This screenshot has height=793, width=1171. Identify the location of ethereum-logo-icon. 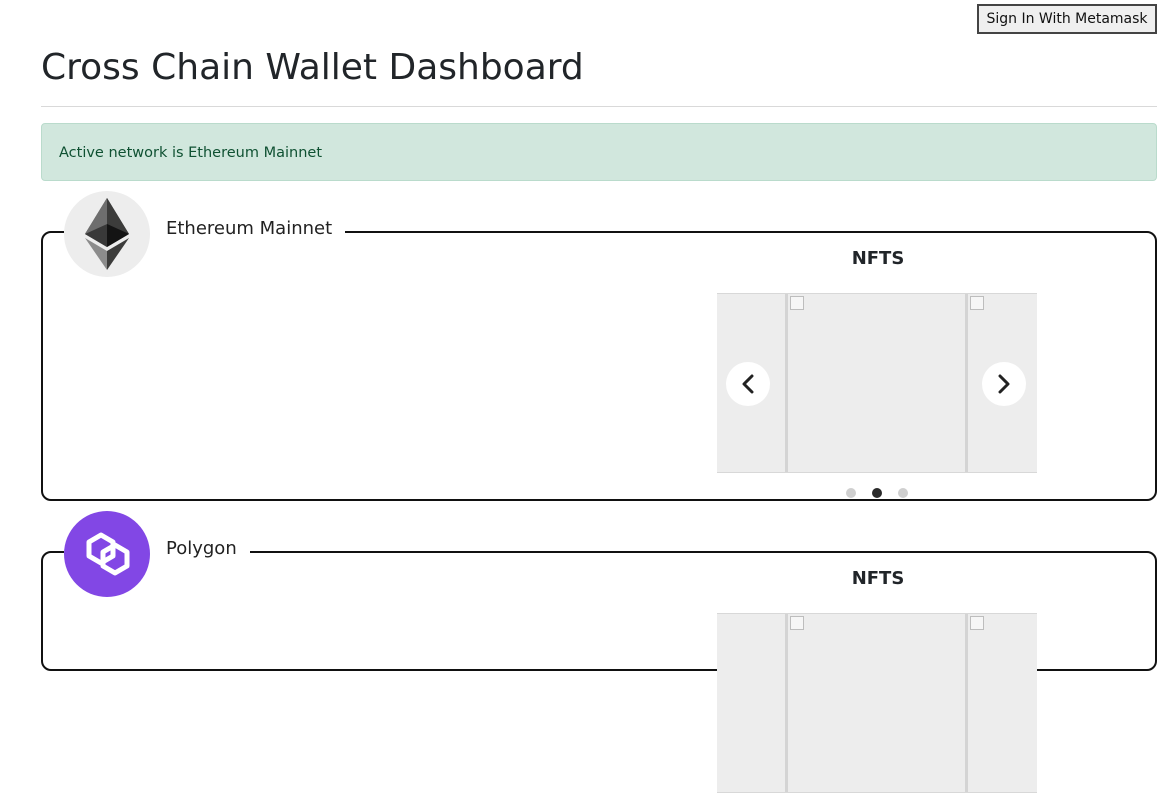
(107, 234).